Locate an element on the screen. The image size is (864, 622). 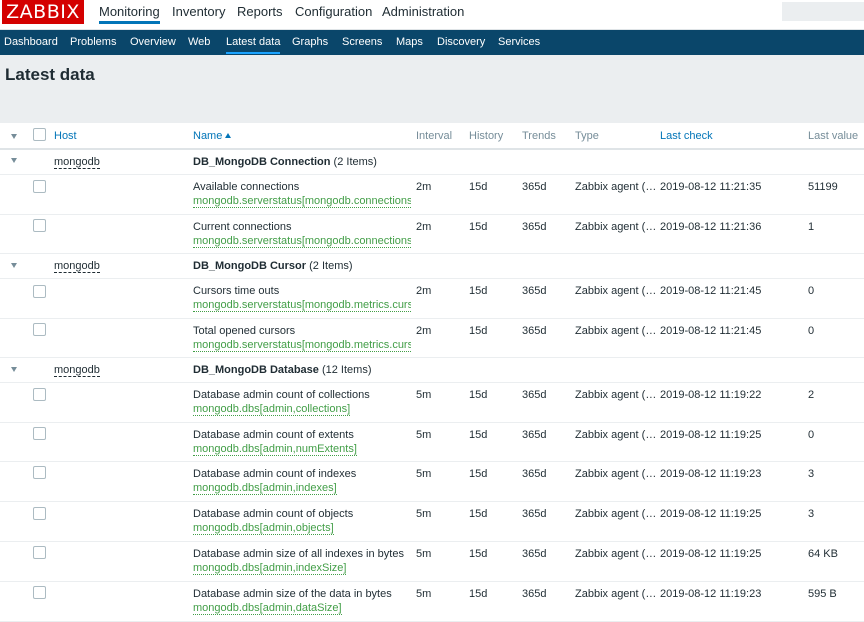
subnav-overview: Overview is located at coordinates (153, 42).